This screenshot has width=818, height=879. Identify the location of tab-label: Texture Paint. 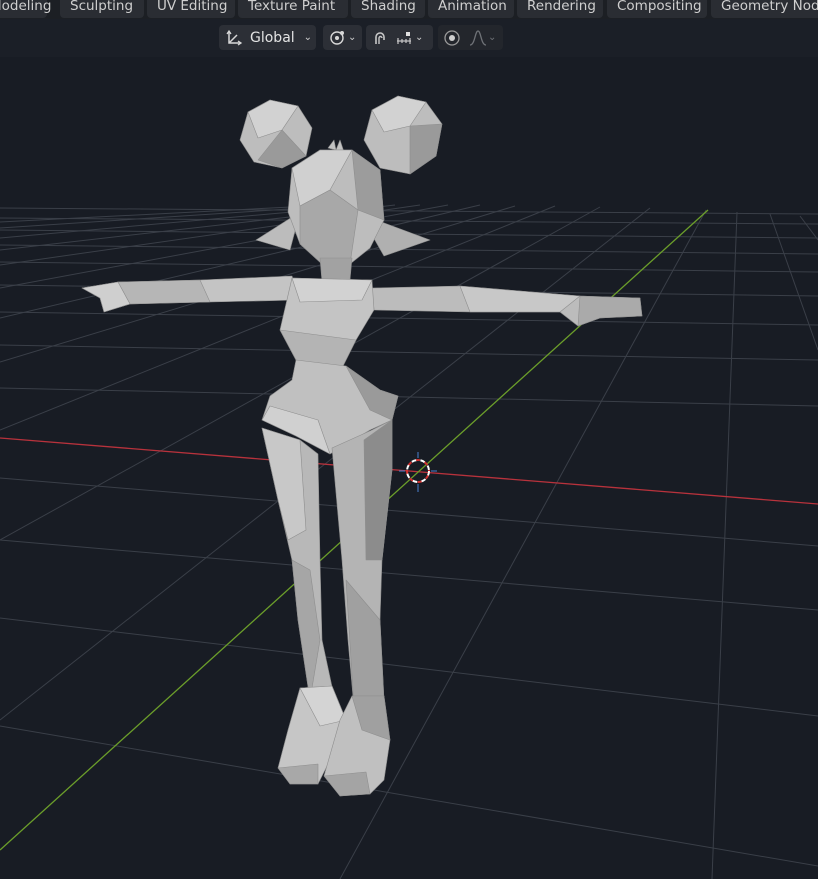
(292, 7).